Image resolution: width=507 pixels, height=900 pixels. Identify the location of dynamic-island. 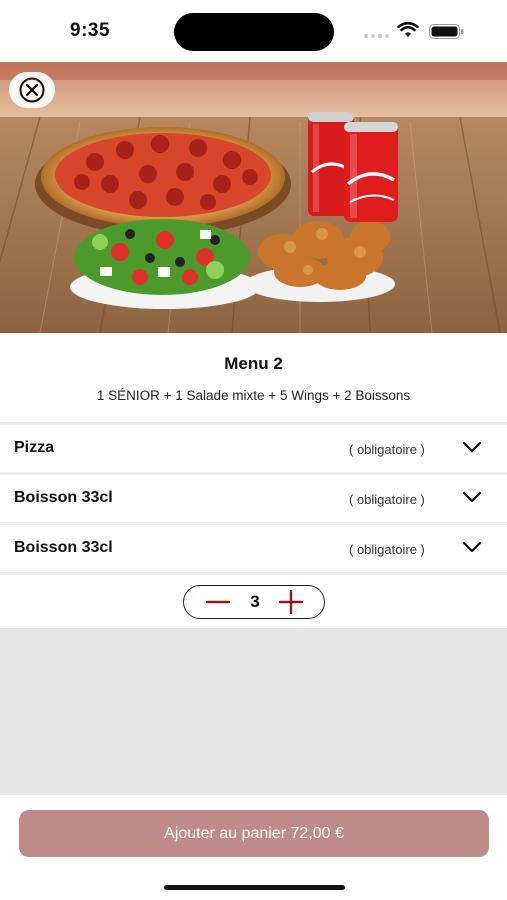
(254, 32).